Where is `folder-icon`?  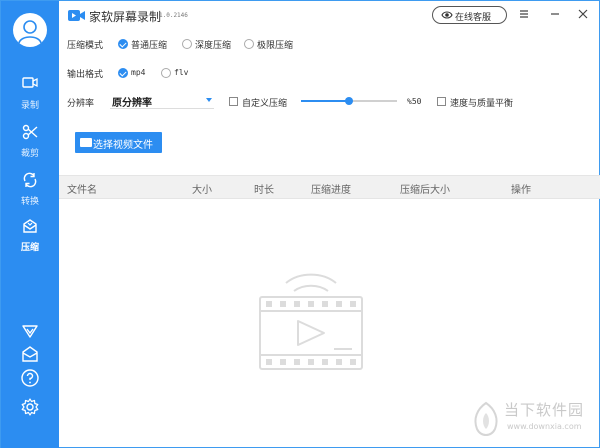 folder-icon is located at coordinates (86, 142).